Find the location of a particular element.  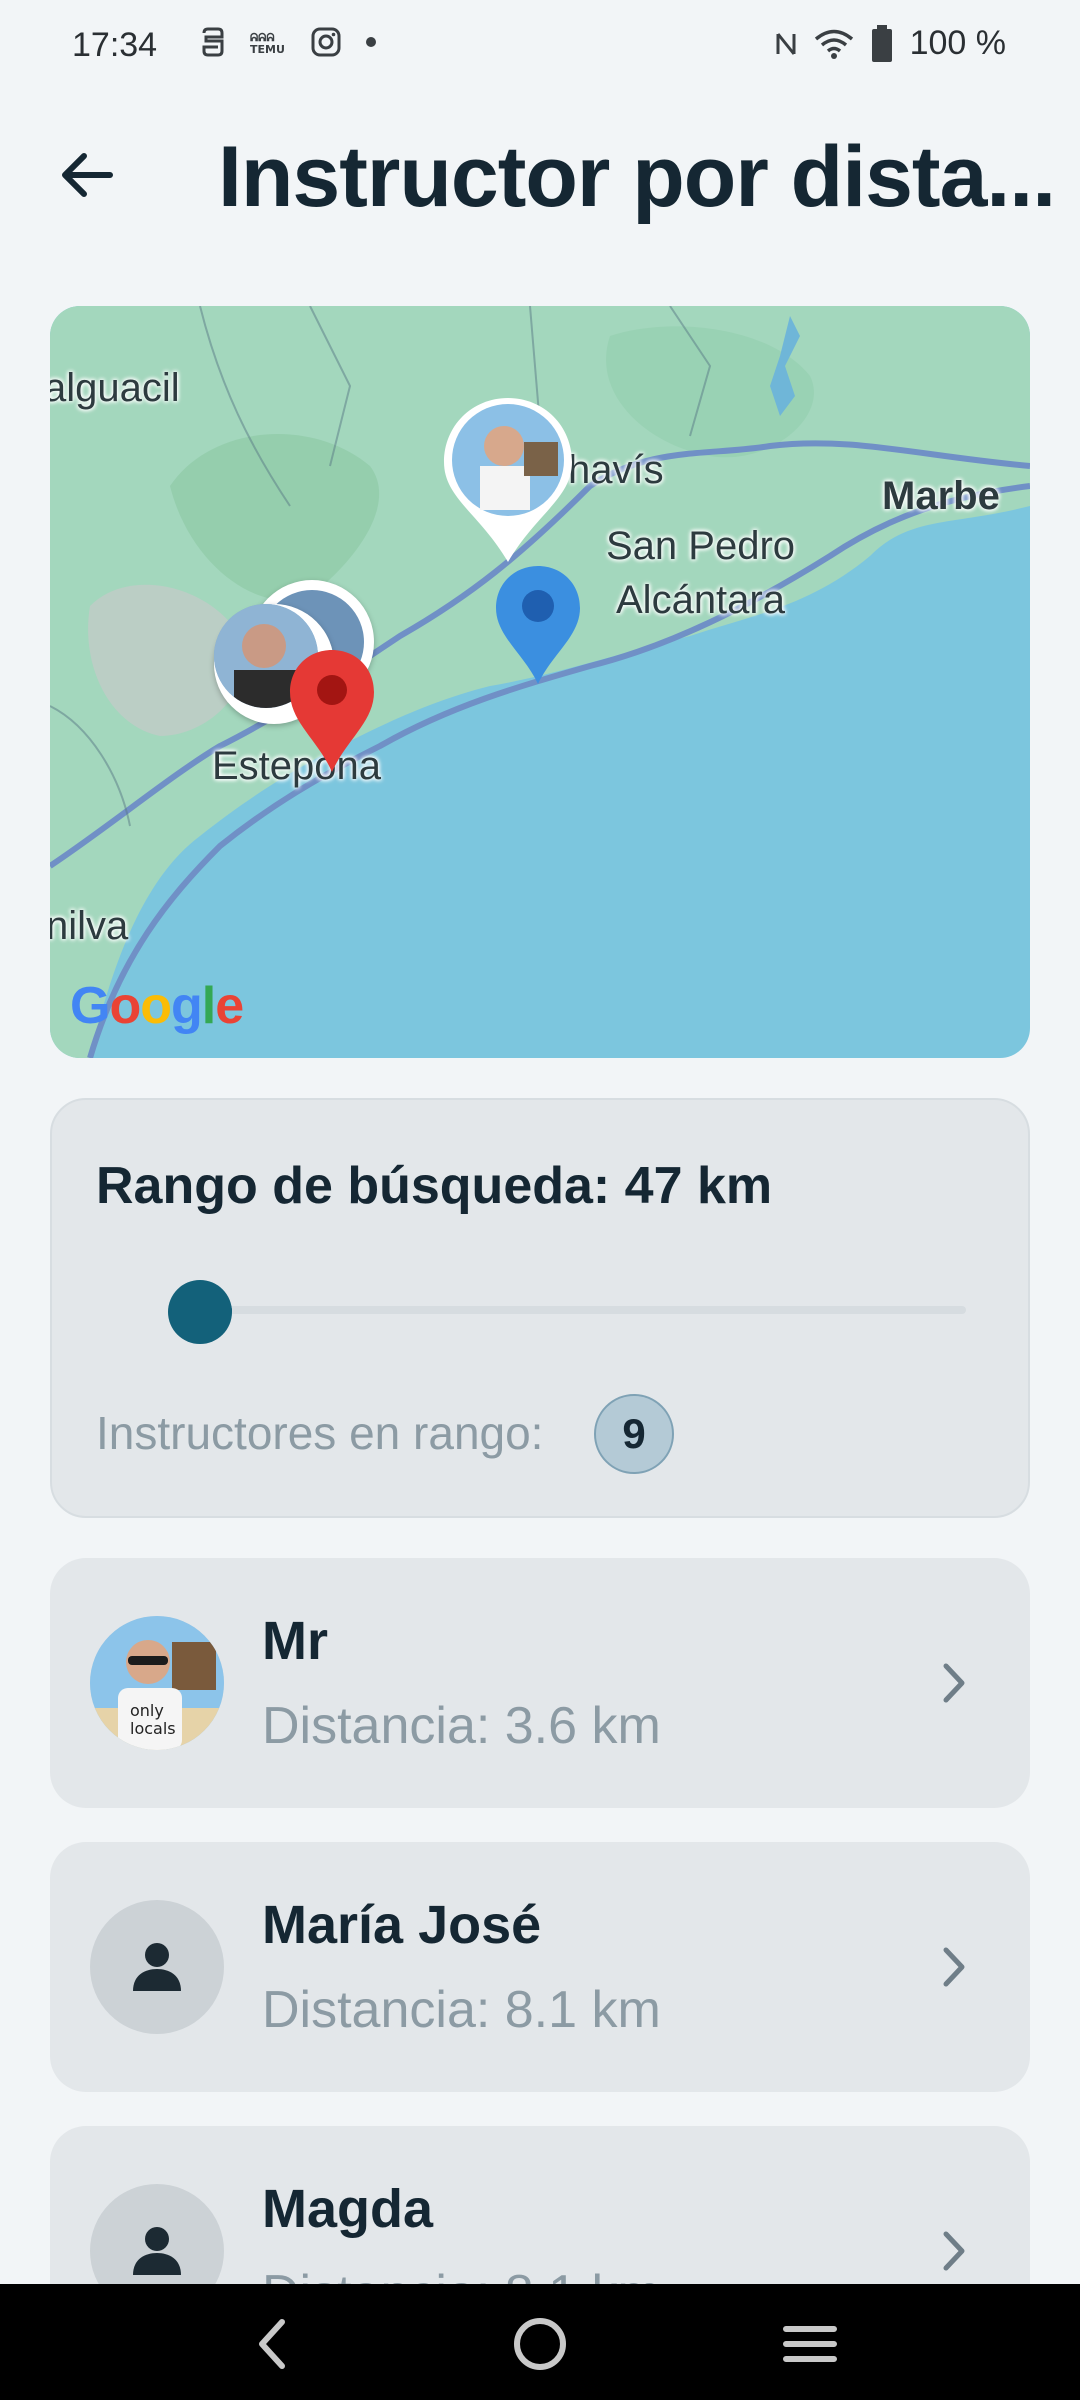

battery-icon is located at coordinates (881, 43).